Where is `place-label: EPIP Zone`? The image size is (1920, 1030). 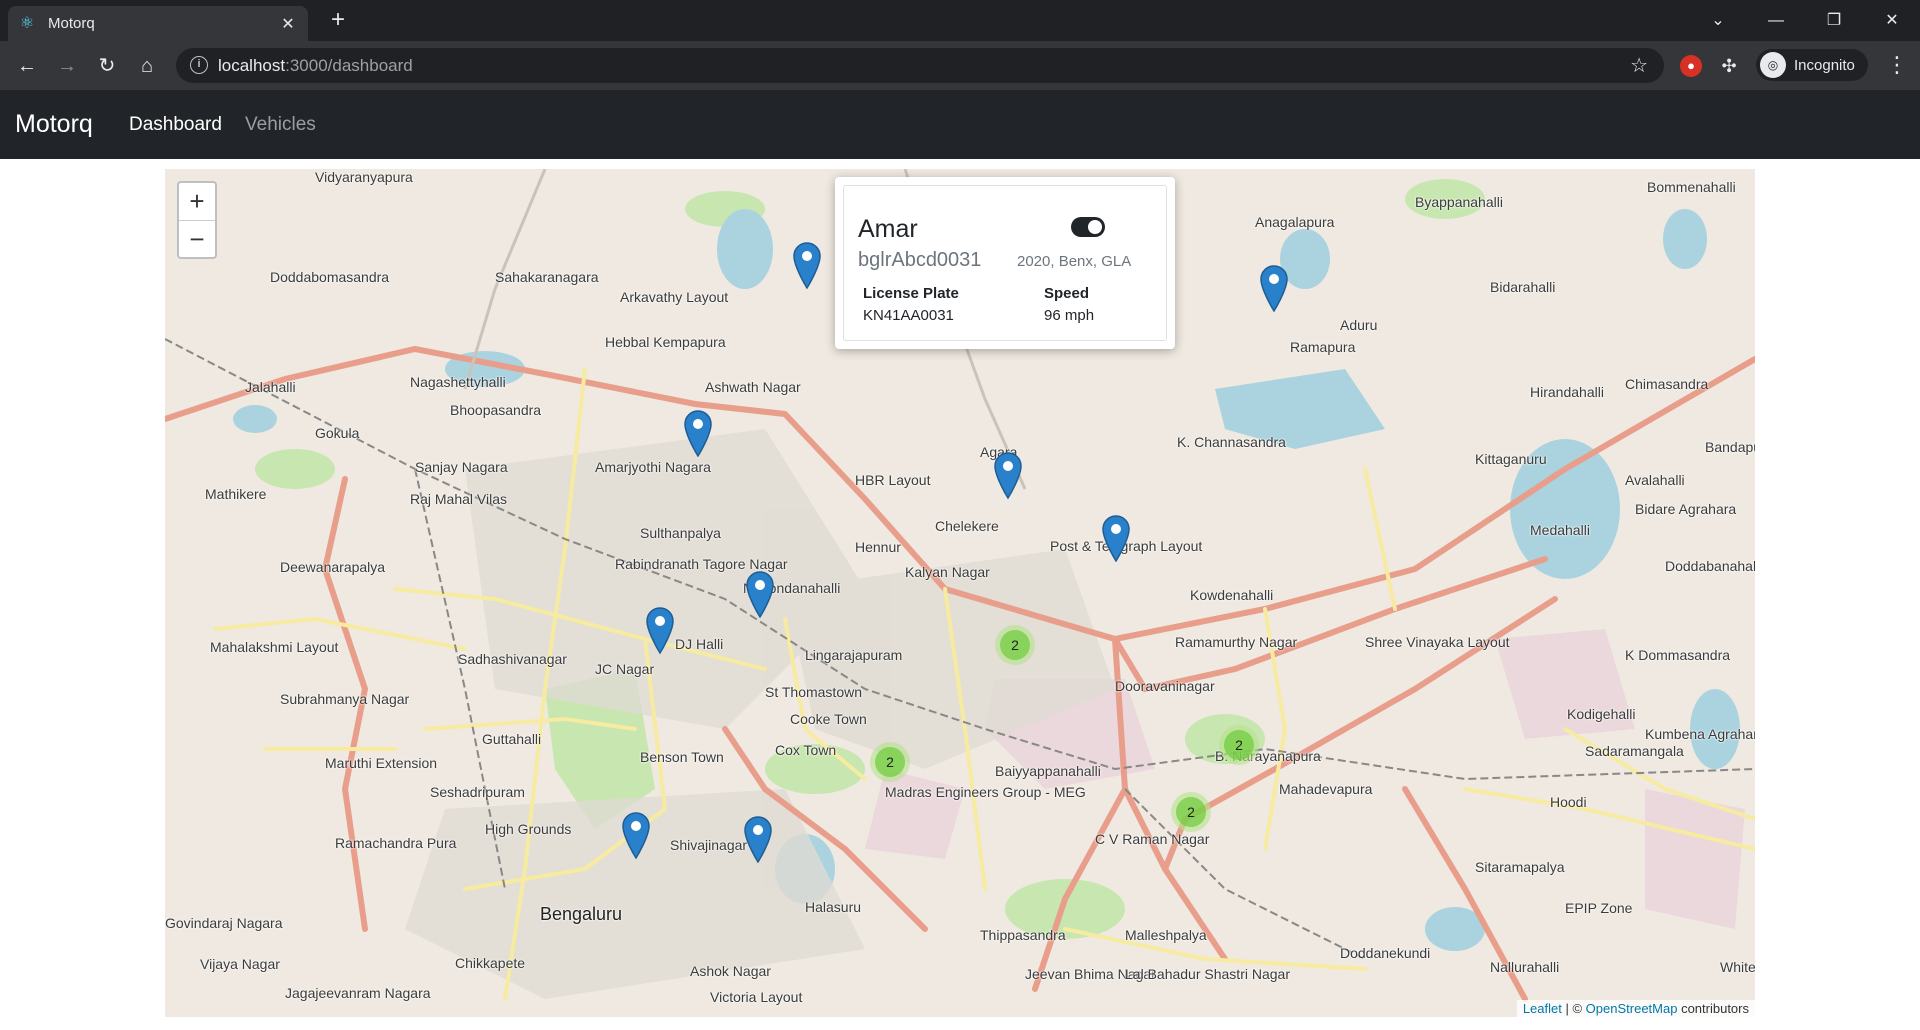
place-label: EPIP Zone is located at coordinates (1599, 908).